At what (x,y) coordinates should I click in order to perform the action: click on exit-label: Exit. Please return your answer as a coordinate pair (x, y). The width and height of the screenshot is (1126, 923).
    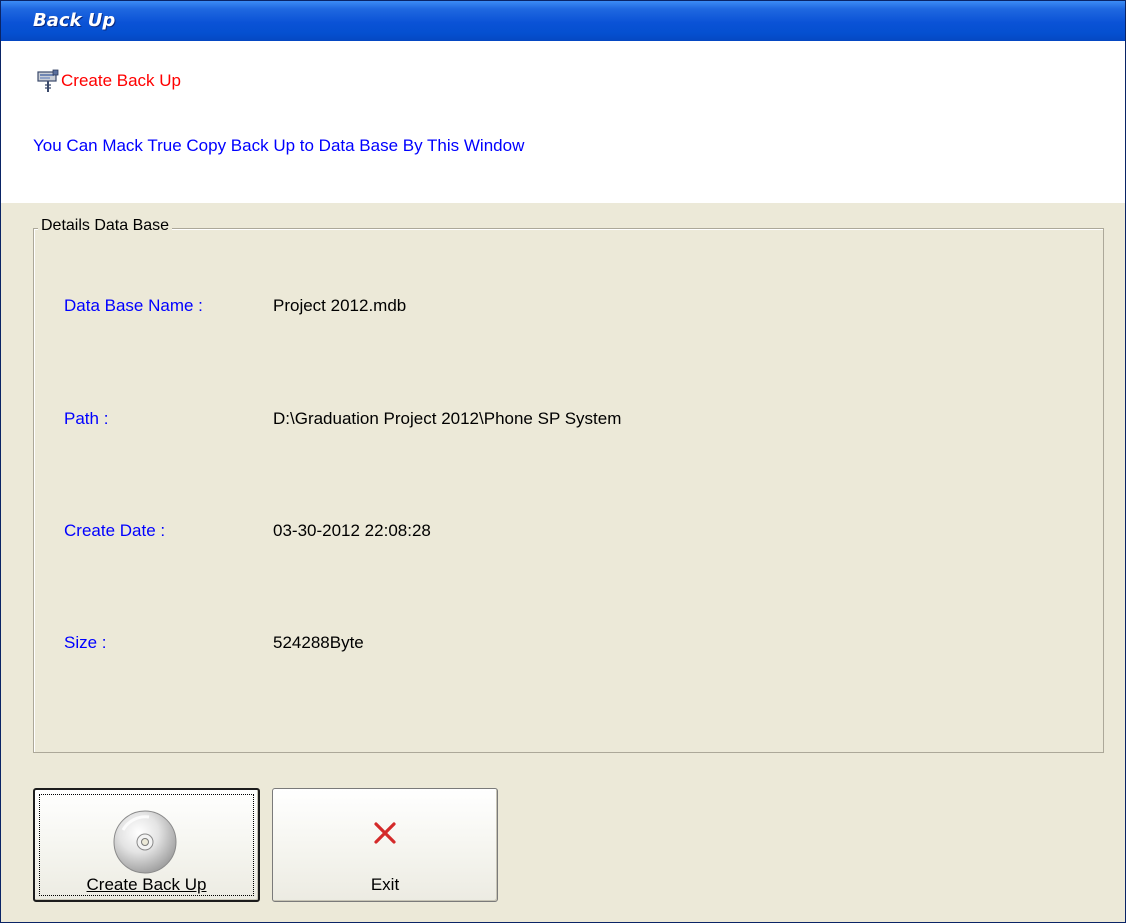
    Looking at the image, I should click on (385, 884).